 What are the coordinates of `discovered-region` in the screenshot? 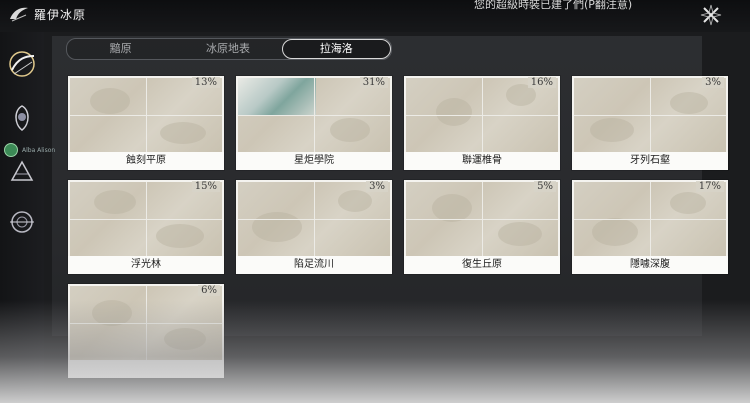 It's located at (277, 97).